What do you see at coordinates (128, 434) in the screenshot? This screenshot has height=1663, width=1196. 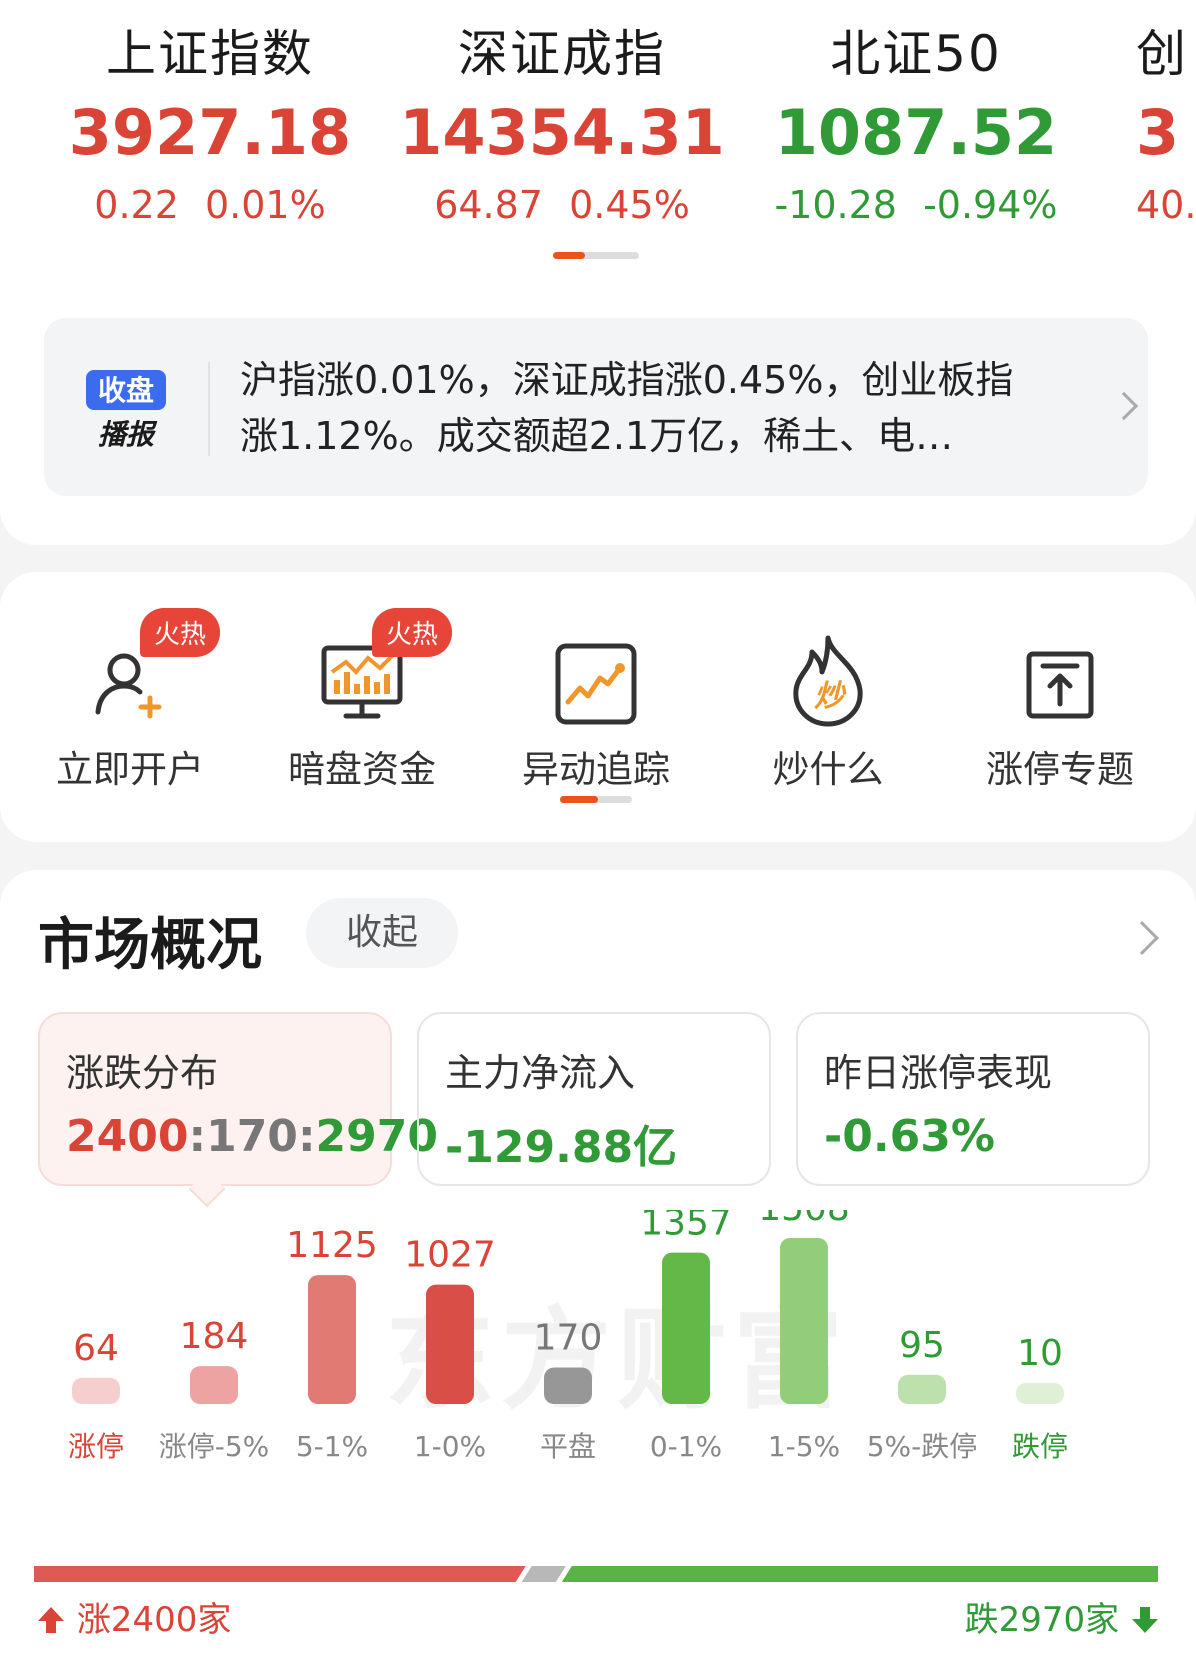 I see `svg-text: 播报` at bounding box center [128, 434].